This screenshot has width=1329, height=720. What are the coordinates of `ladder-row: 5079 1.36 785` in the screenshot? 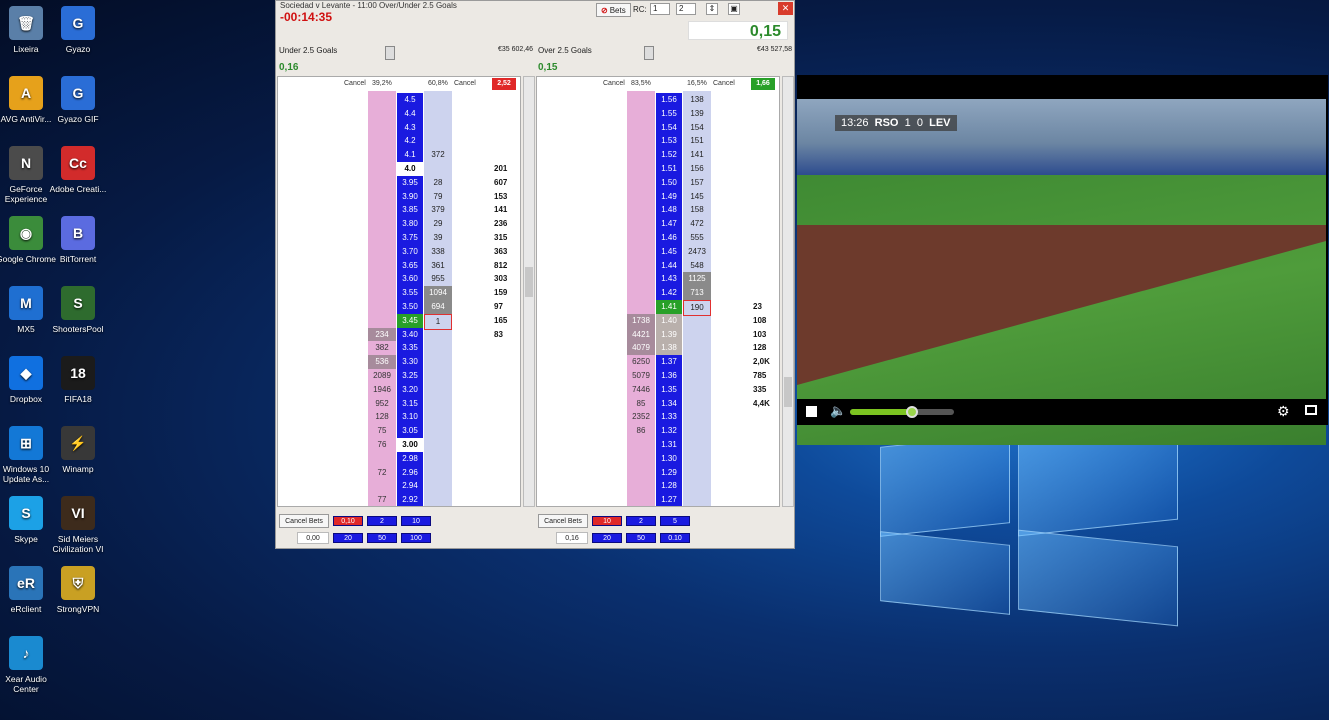 It's located at (658, 376).